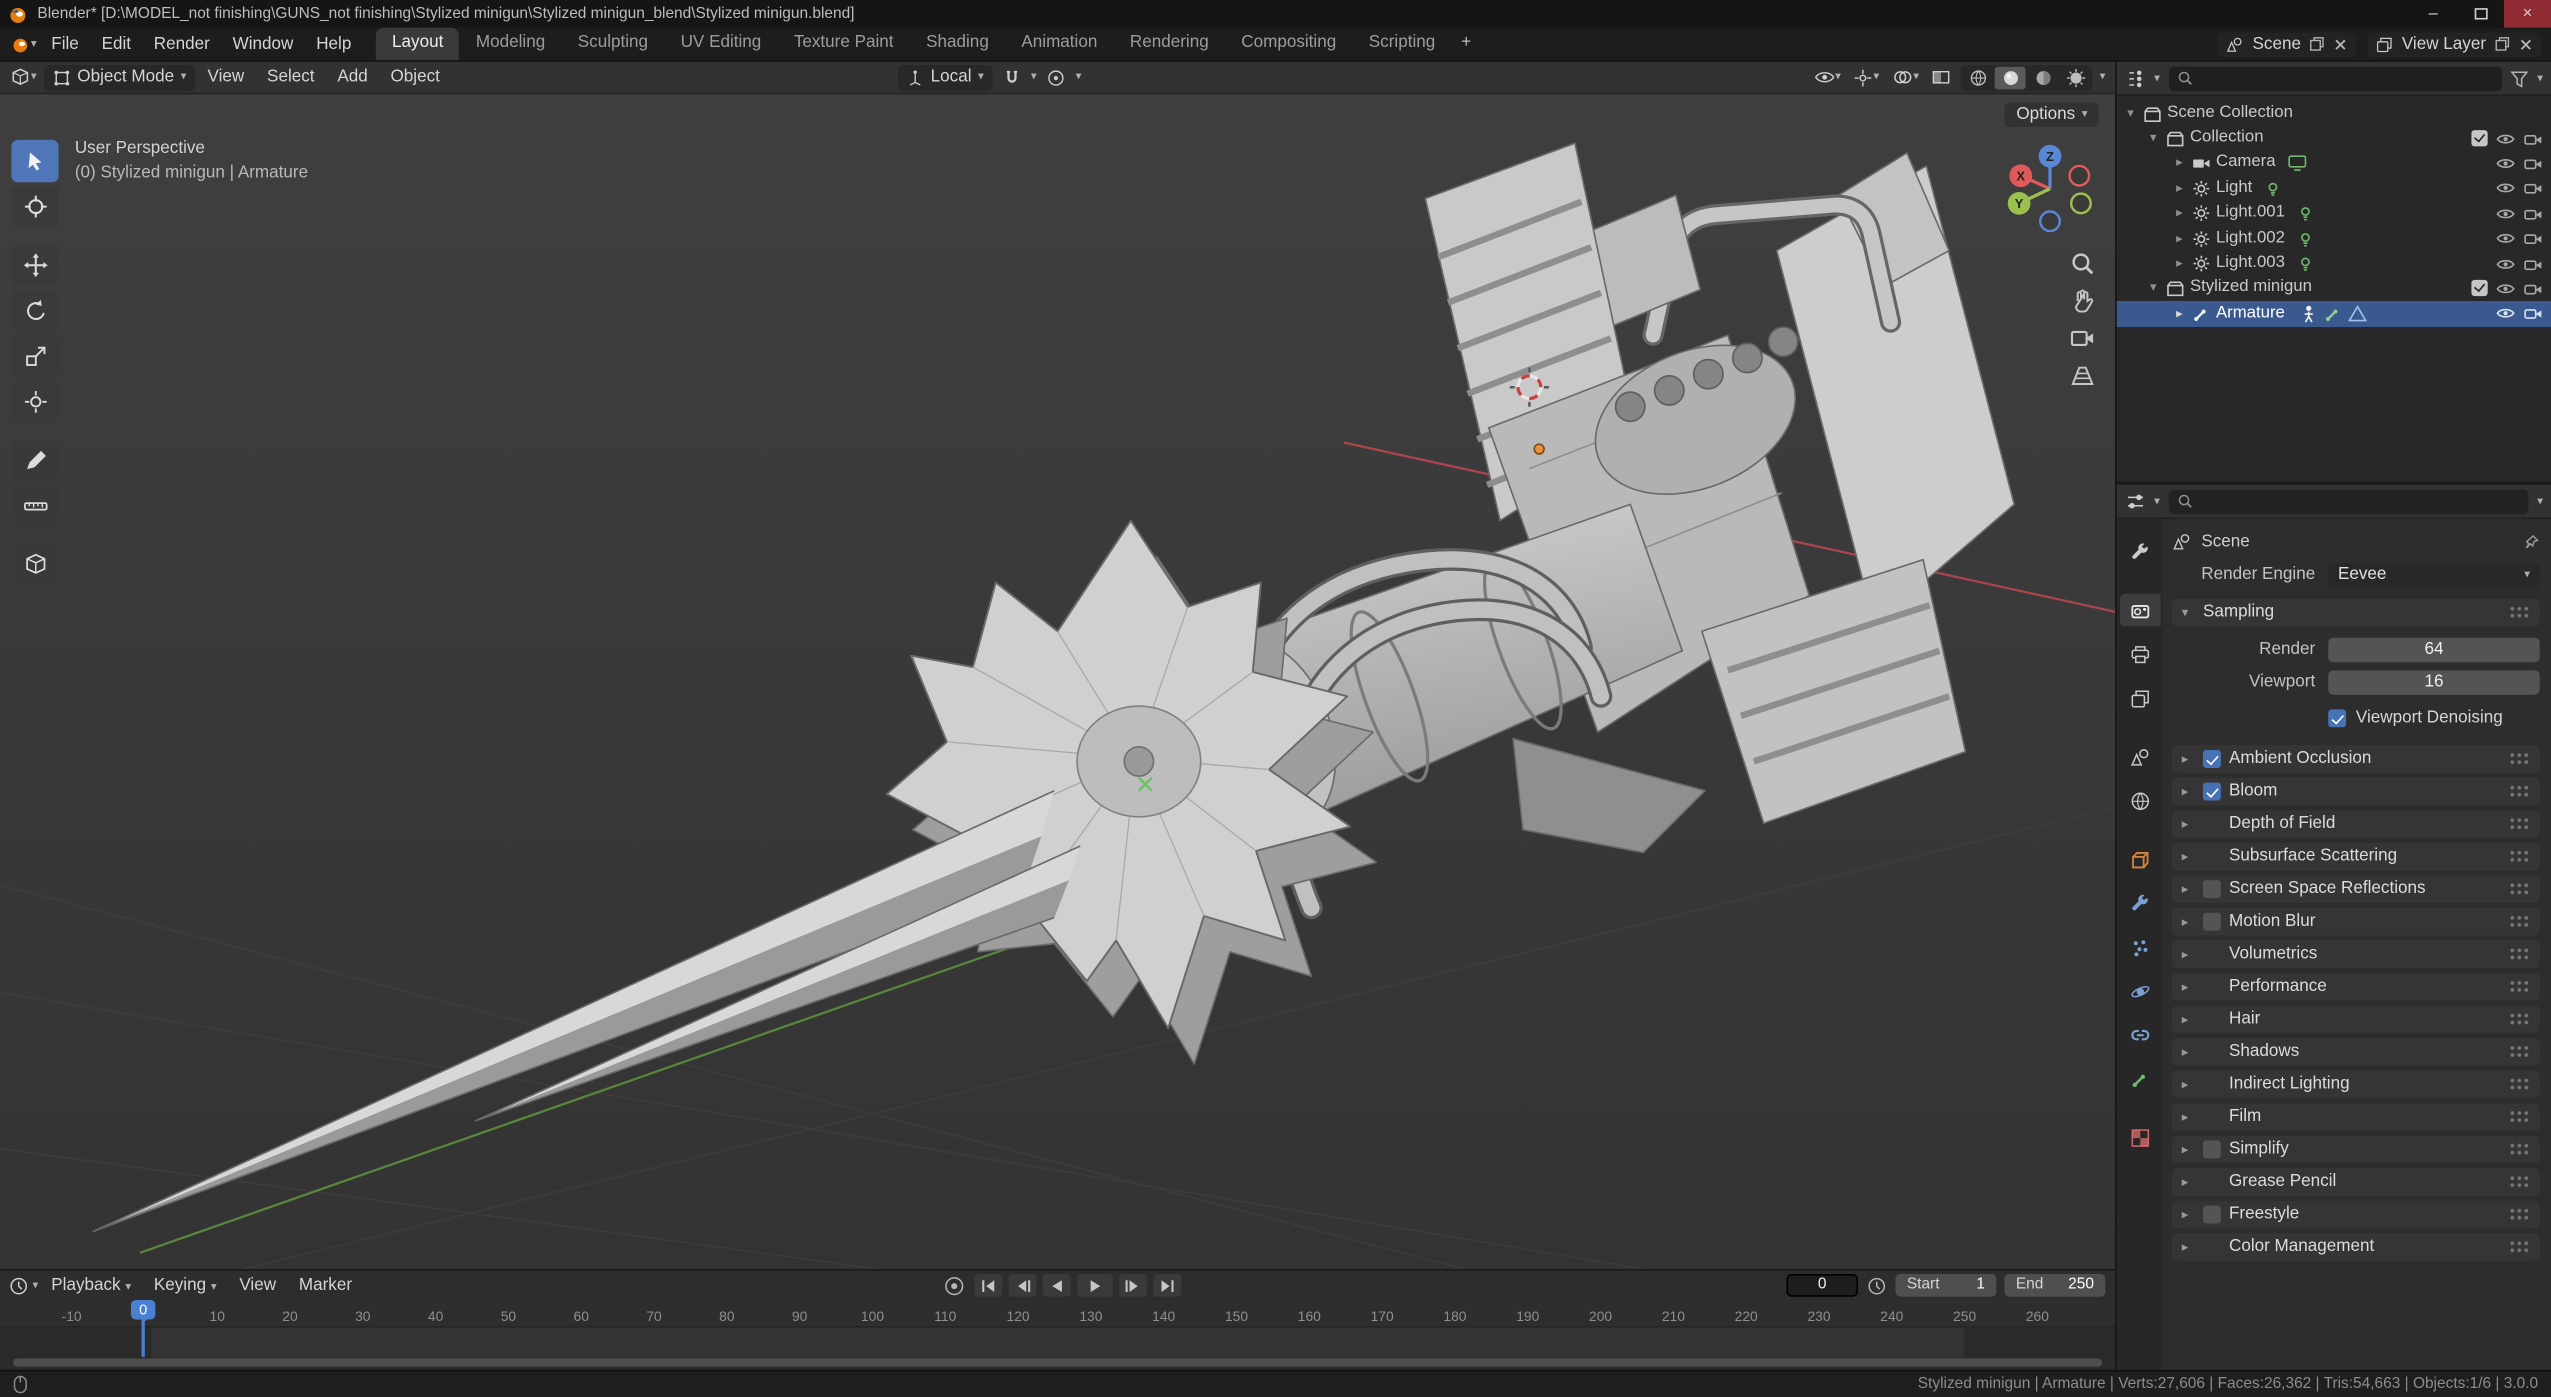 This screenshot has width=2551, height=1397. I want to click on panel-depth-of-field: ▸ Depth of Field, so click(2356, 824).